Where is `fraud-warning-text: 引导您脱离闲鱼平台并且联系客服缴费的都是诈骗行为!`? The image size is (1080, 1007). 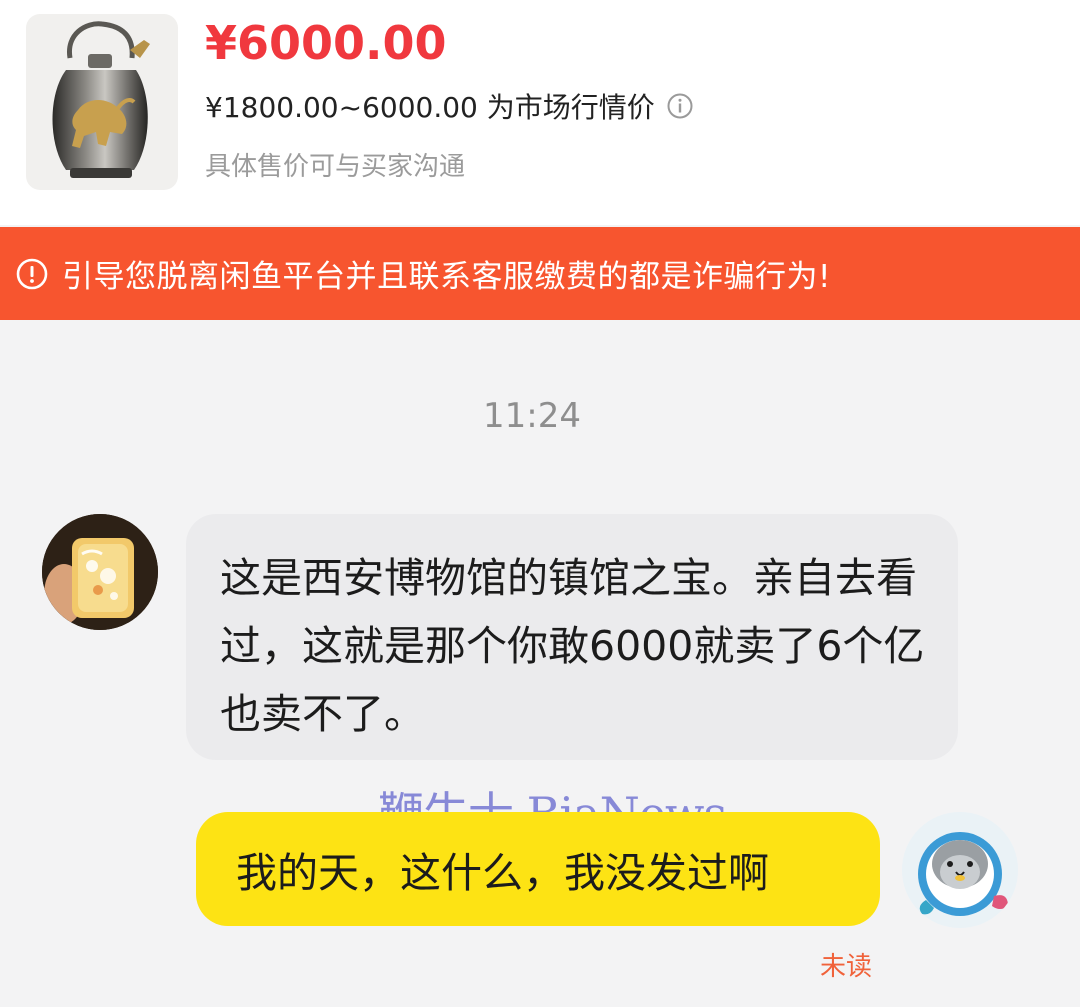 fraud-warning-text: 引导您脱离闲鱼平台并且联系客服缴费的都是诈骗行为! is located at coordinates (446, 277).